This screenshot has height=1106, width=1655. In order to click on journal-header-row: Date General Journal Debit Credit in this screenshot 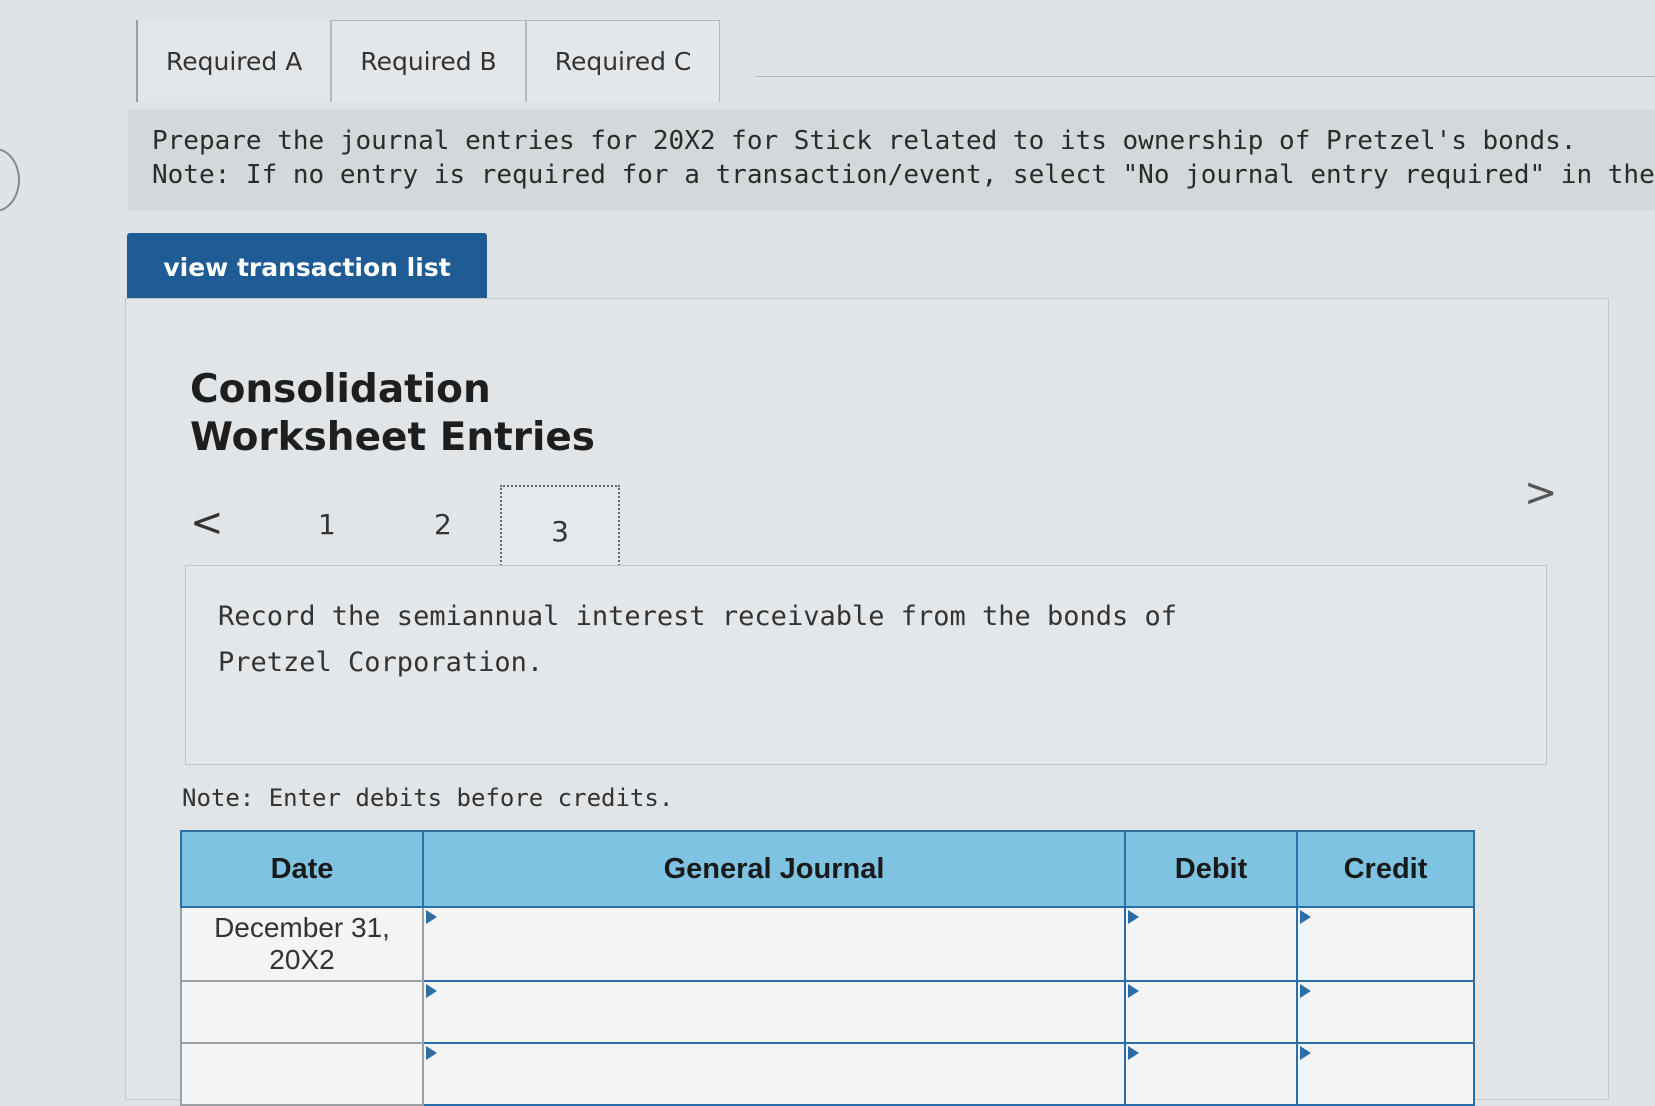, I will do `click(827, 869)`.